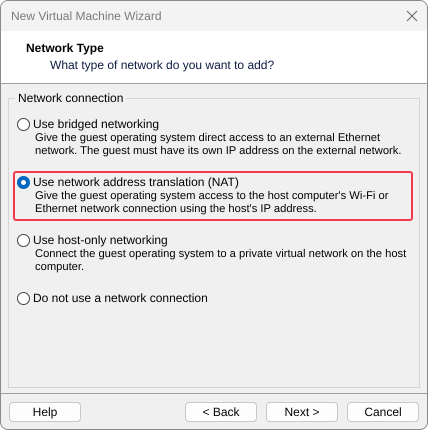 This screenshot has height=430, width=428. What do you see at coordinates (212, 203) in the screenshot?
I see `option-description: Give the guest operating system access to the host computer's Wi-Fi or Ethernet network connection using the host's IP address.` at bounding box center [212, 203].